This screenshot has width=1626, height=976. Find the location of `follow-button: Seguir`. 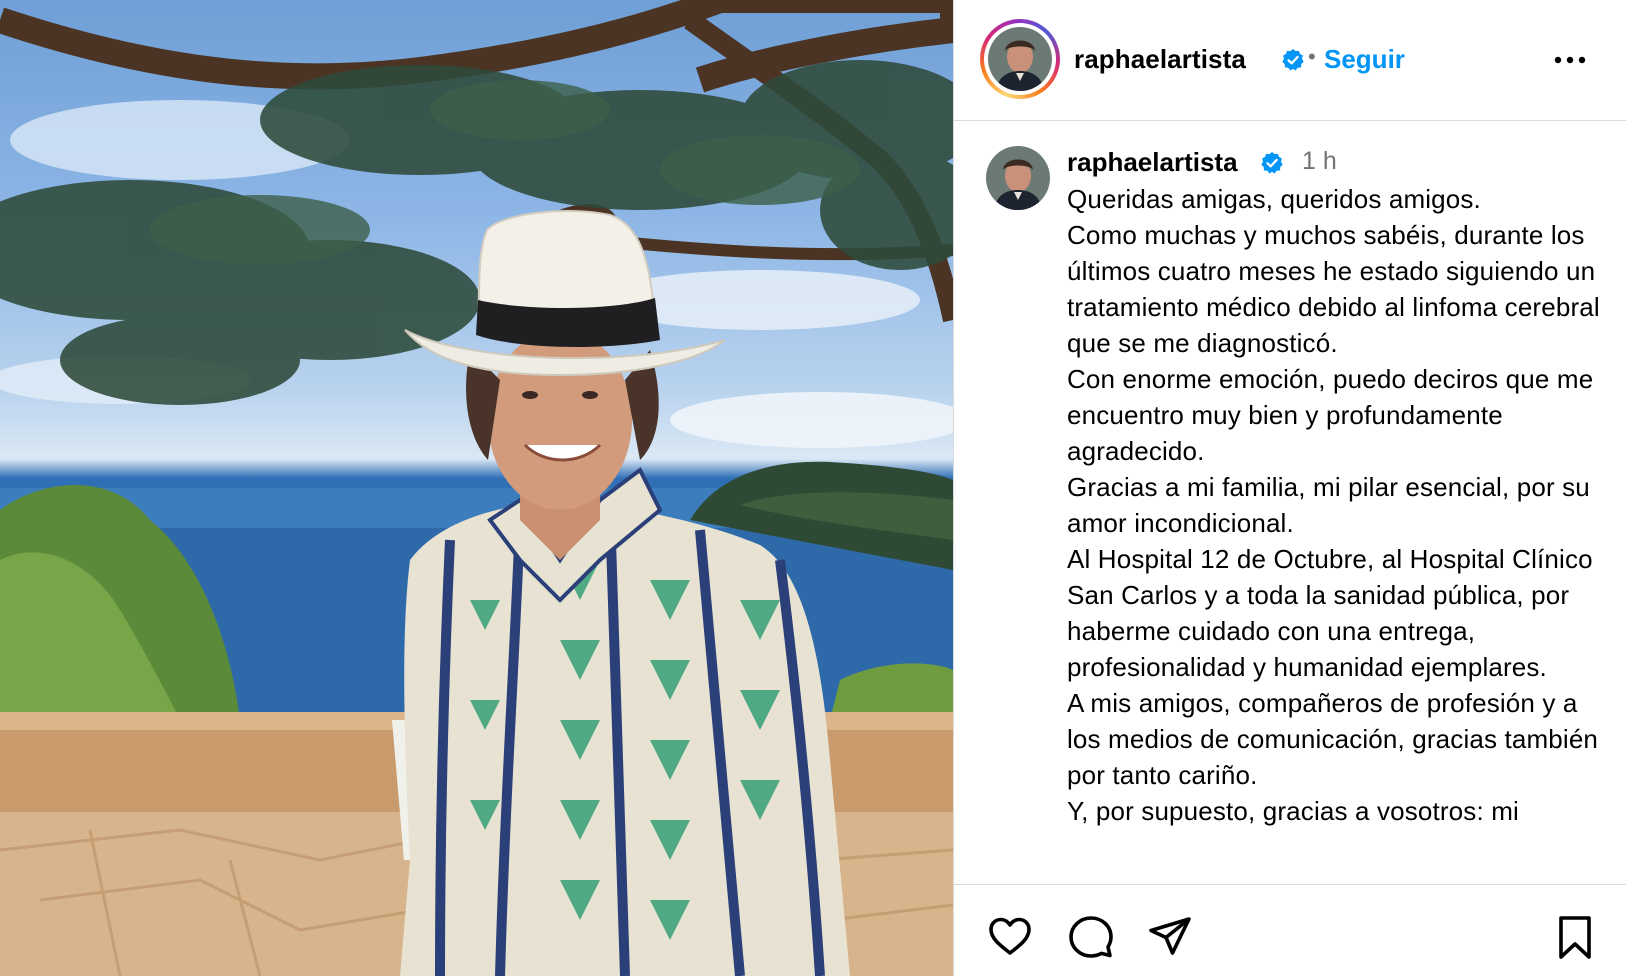

follow-button: Seguir is located at coordinates (1364, 59).